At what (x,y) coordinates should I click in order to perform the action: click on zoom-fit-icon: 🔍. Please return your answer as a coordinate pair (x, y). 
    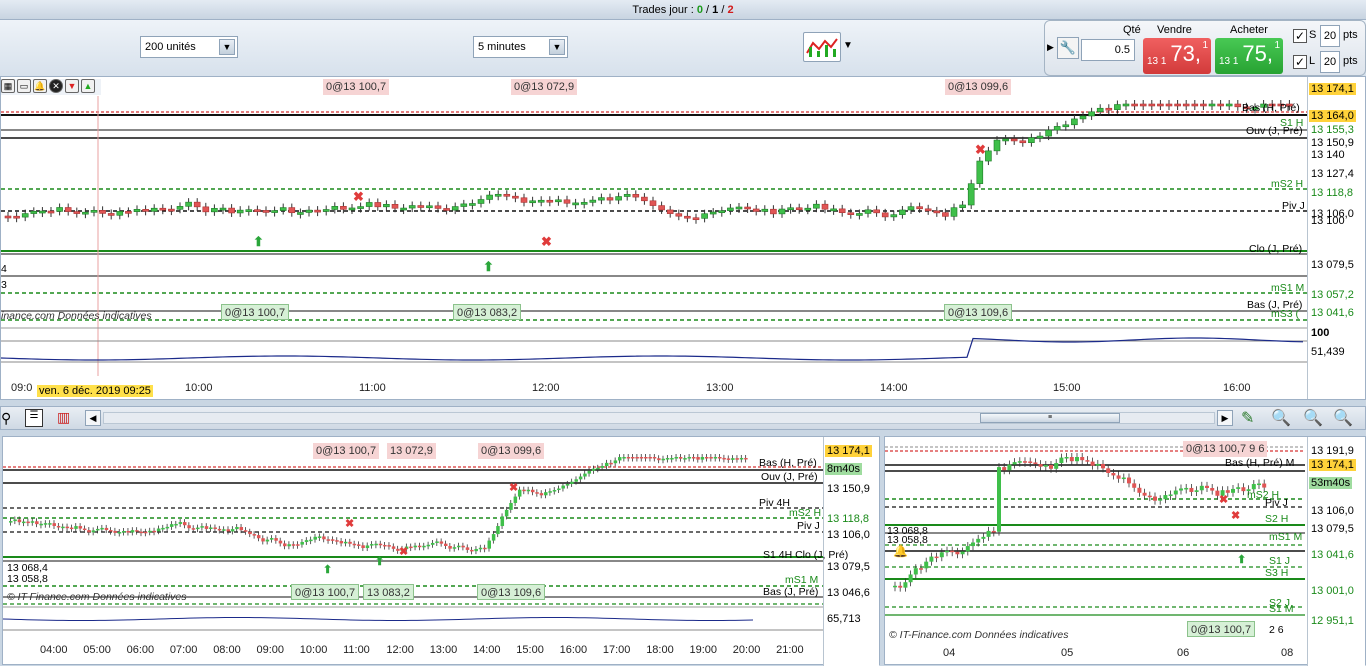
    Looking at the image, I should click on (1281, 418).